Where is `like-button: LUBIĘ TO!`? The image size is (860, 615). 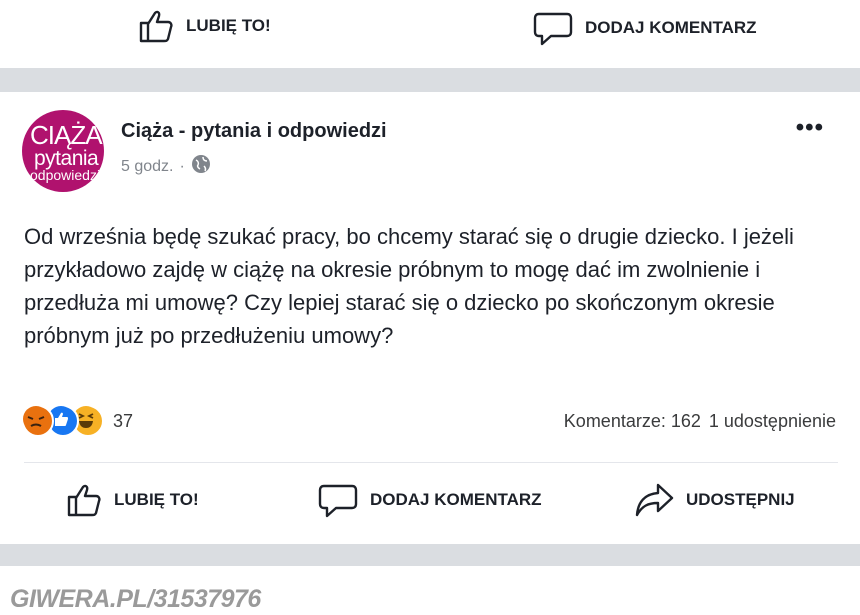 like-button: LUBIĘ TO! is located at coordinates (132, 500).